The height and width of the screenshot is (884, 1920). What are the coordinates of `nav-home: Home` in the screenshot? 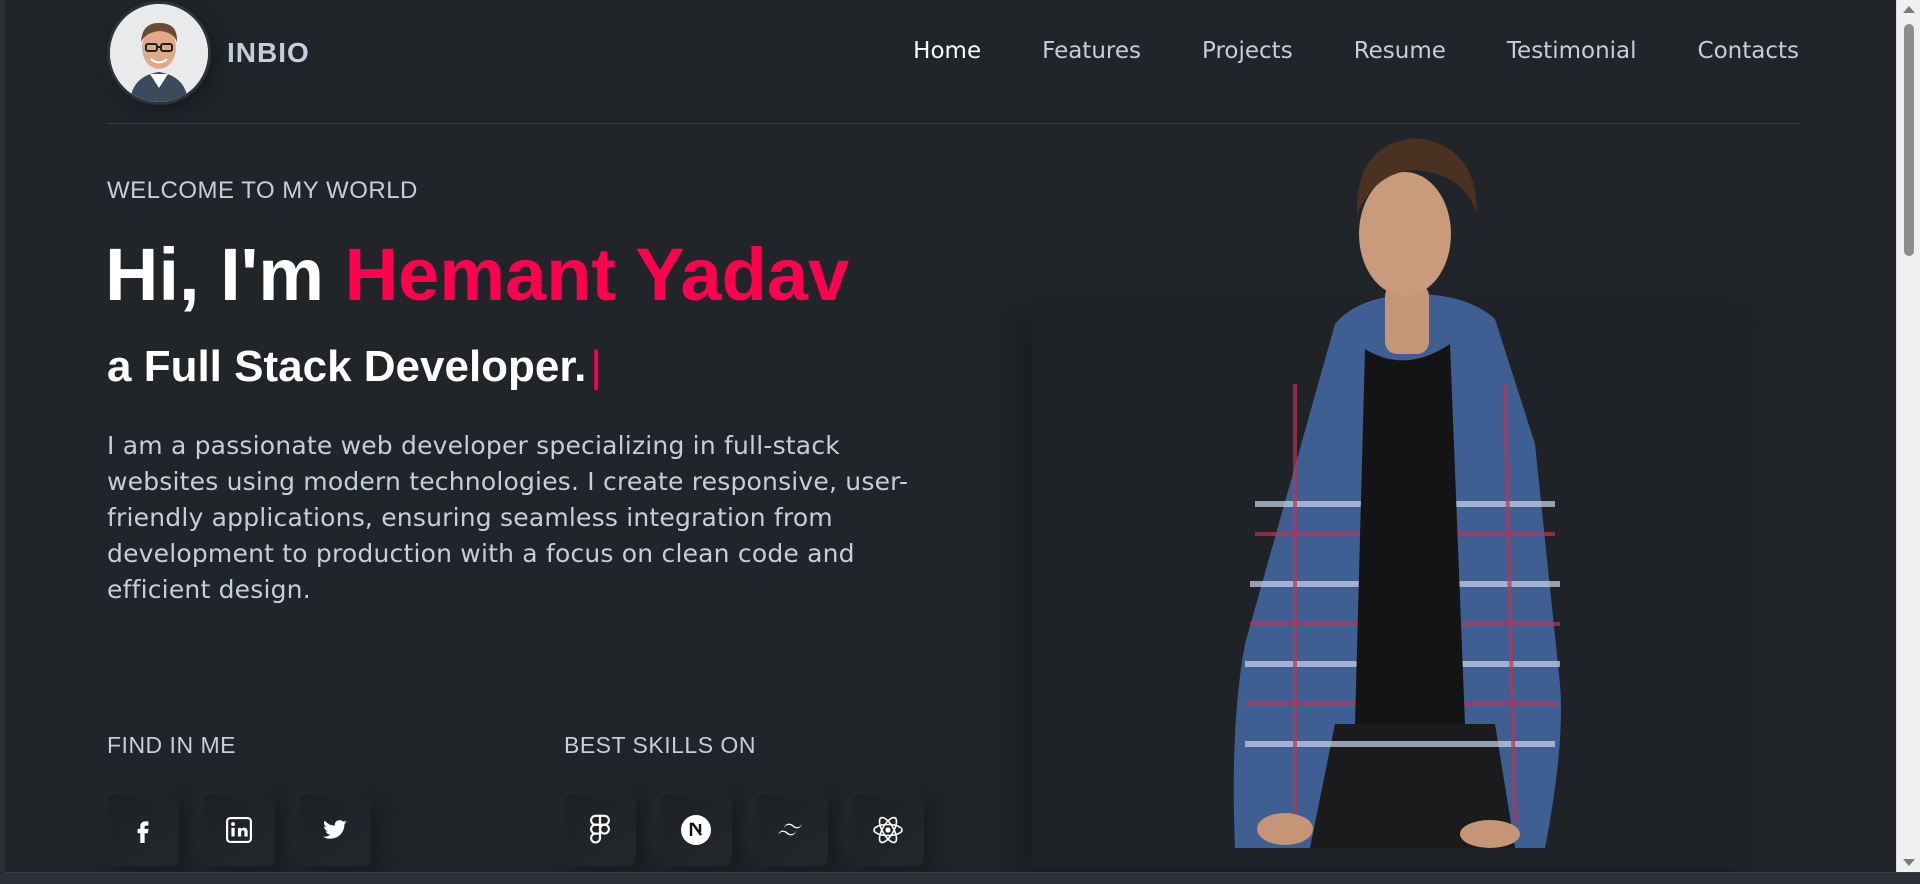 It's located at (947, 51).